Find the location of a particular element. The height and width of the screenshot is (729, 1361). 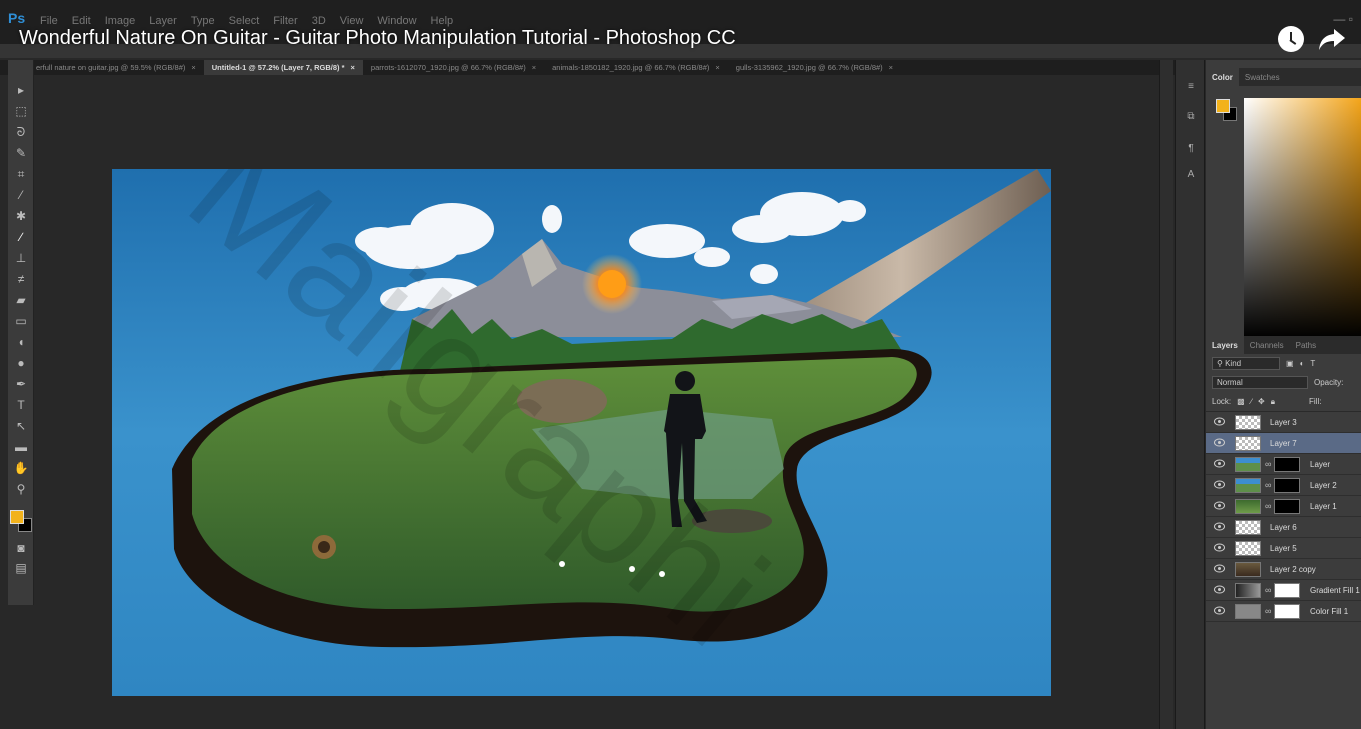

filter-type-icon: T is located at coordinates (1312, 363).